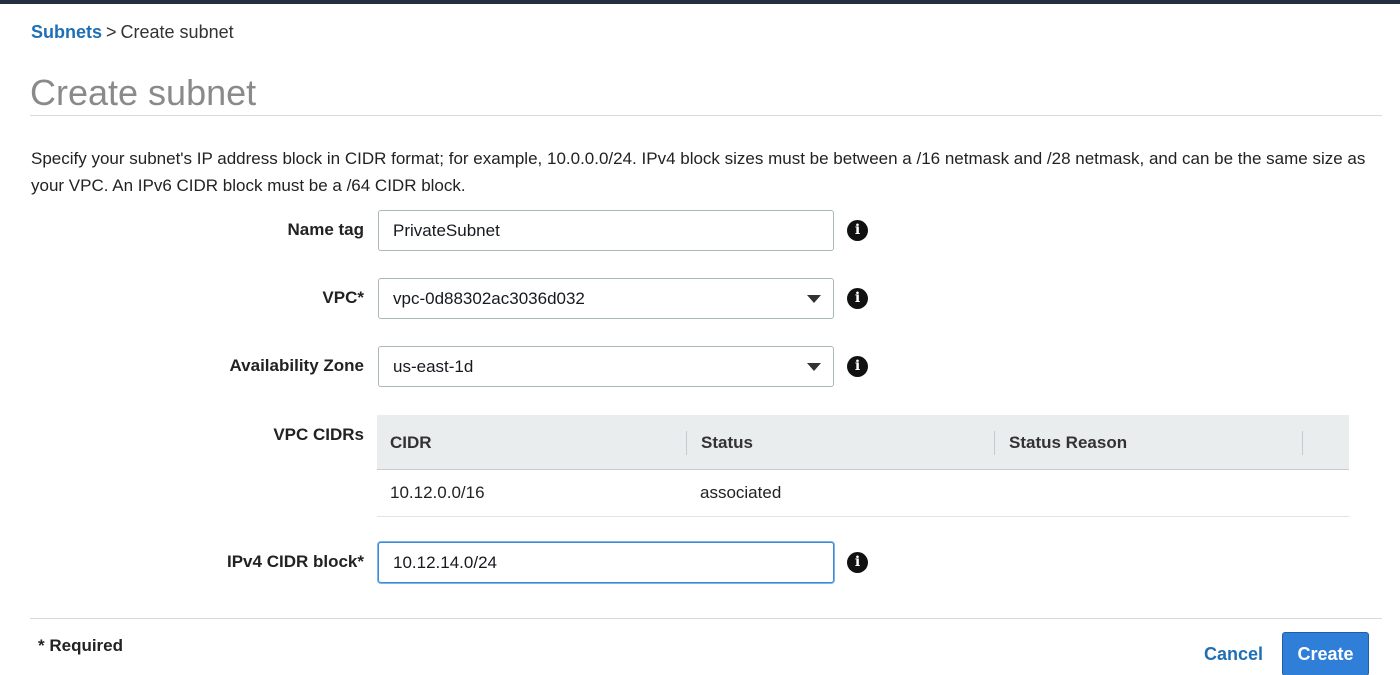 The width and height of the screenshot is (1400, 675). I want to click on vpc-value: vpc-0d88302ac3036d032, so click(489, 298).